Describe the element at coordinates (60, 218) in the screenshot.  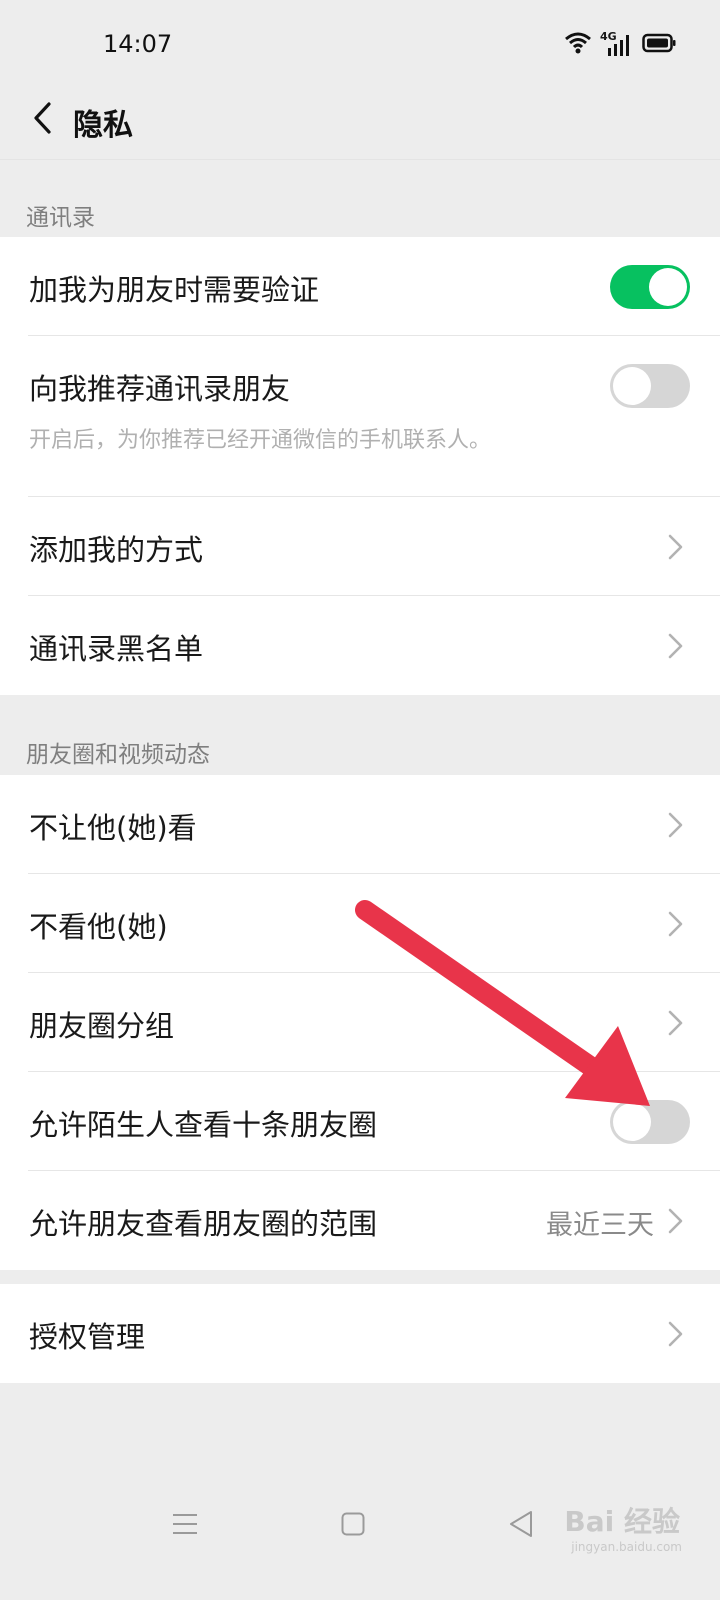
I see `section-header-contacts: 通讯录` at that location.